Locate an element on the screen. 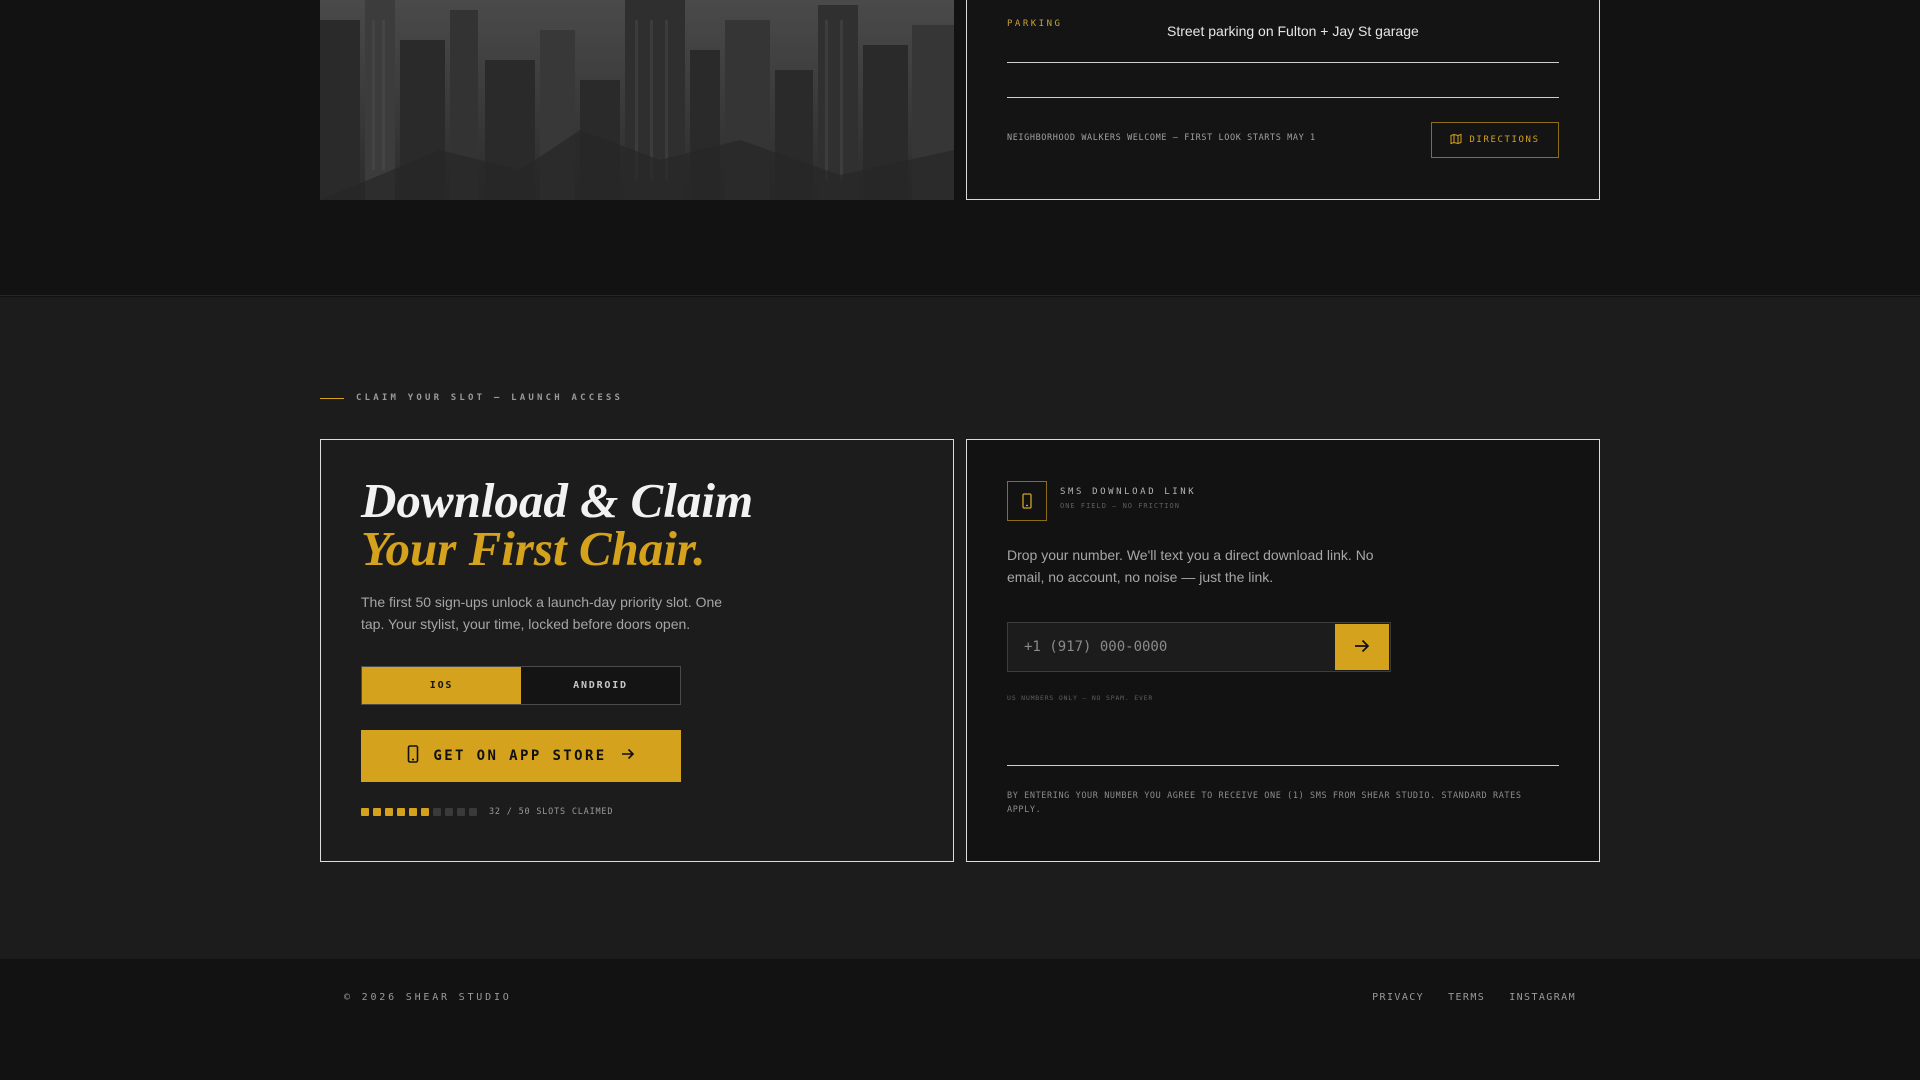 This screenshot has height=1080, width=1920. slots-text: 32 / 50 SLOTS CLAIMED is located at coordinates (551, 812).